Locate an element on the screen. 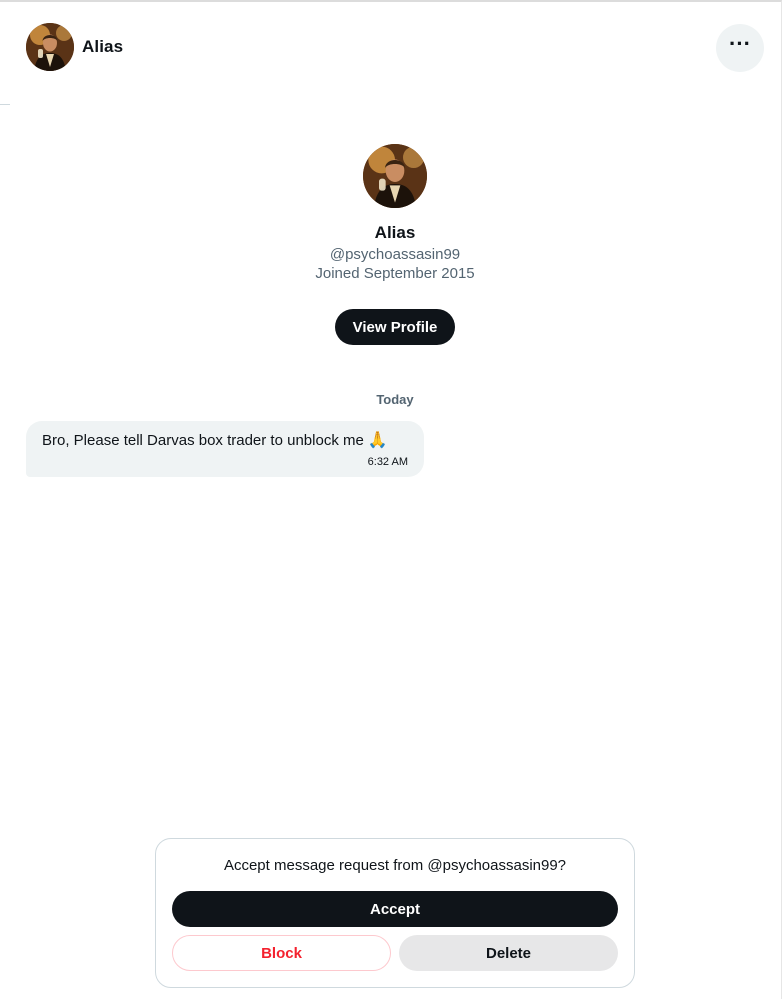  more-options-button: ··· is located at coordinates (740, 48).